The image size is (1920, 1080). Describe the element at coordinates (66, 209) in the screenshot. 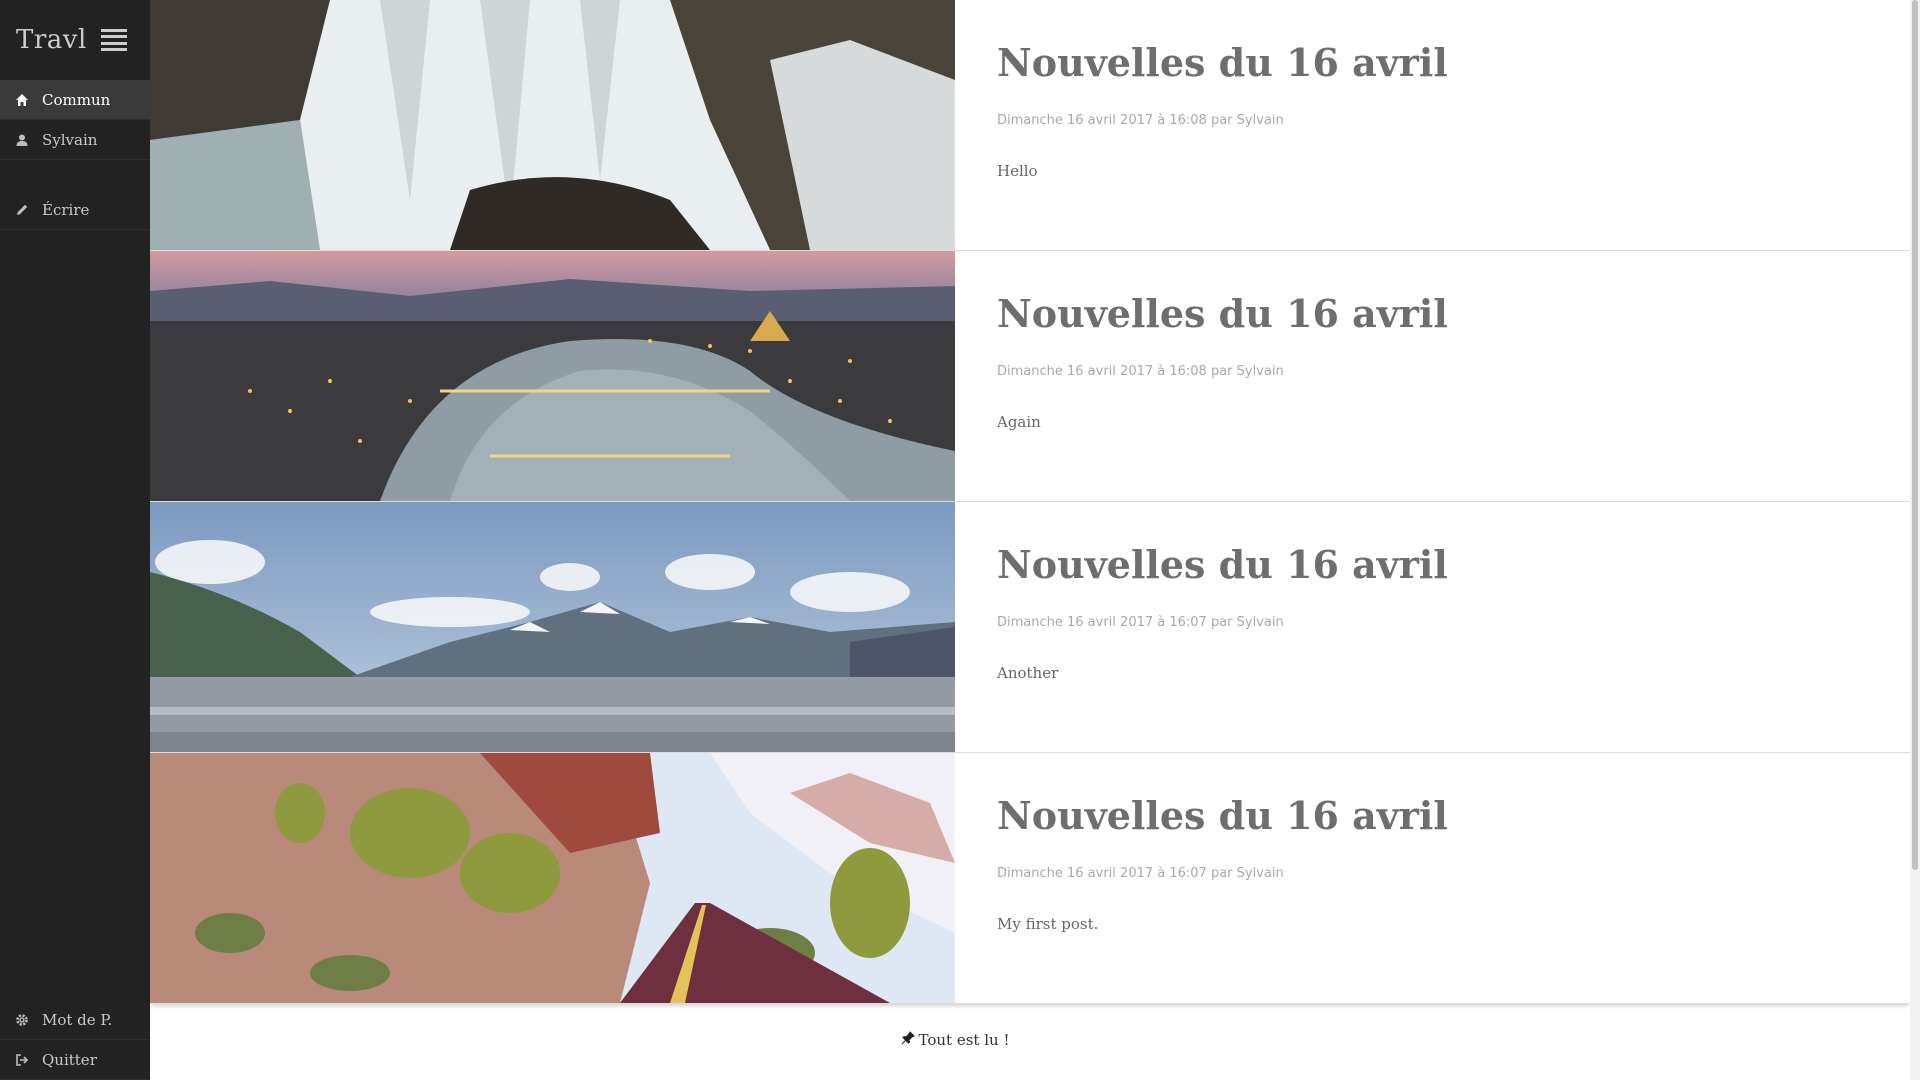

I see `sidebar-item-label: Écrire` at that location.